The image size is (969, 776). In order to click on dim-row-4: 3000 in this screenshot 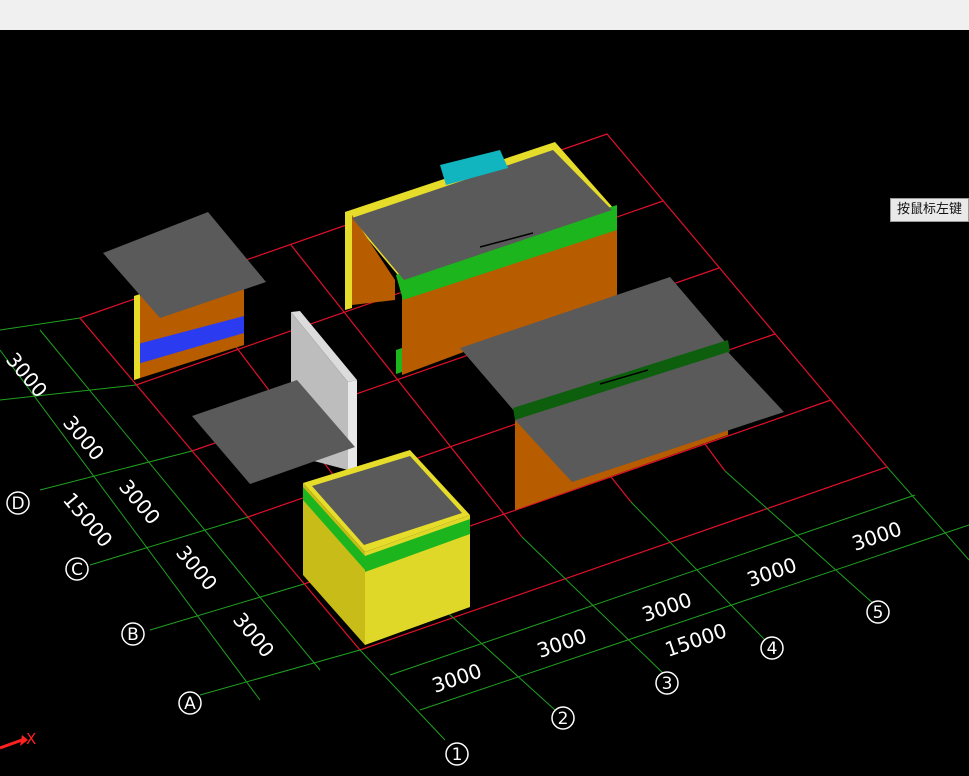, I will do `click(196, 568)`.